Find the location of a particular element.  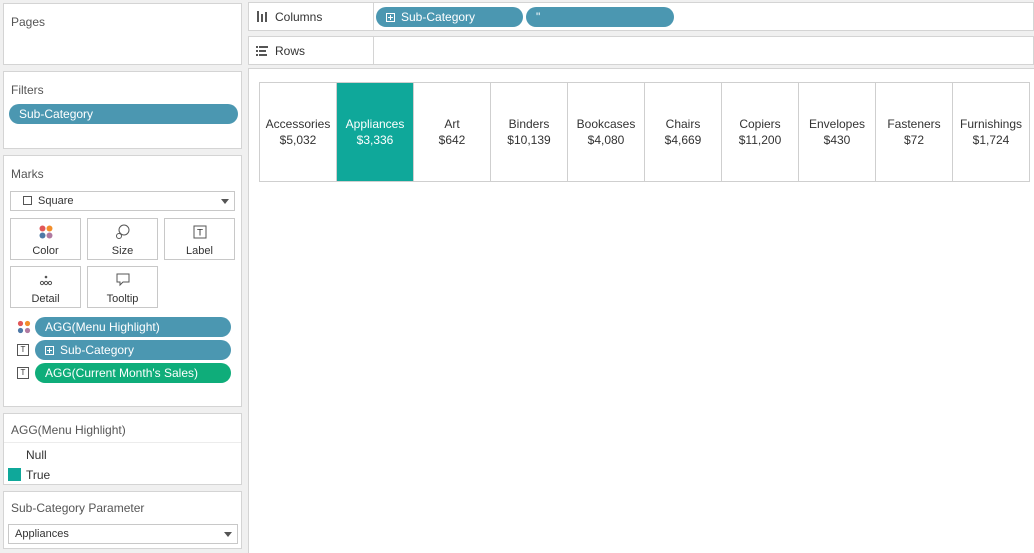

color-encoding-icon is located at coordinates (24, 327).